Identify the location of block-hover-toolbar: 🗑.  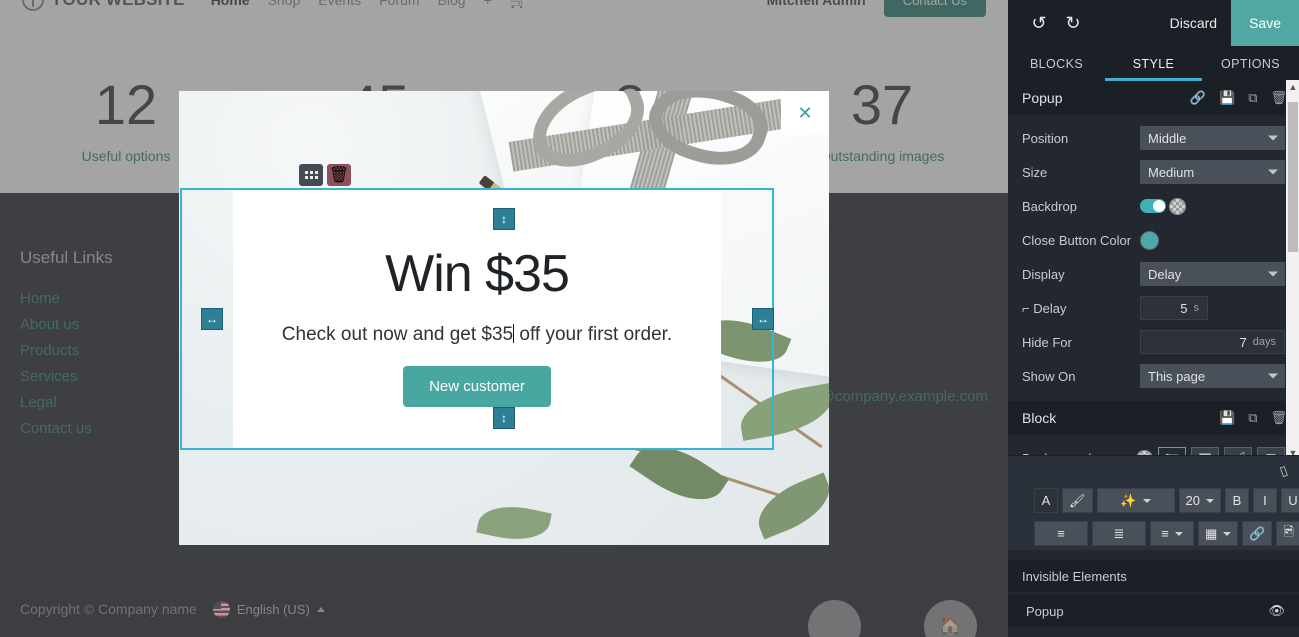
(325, 175).